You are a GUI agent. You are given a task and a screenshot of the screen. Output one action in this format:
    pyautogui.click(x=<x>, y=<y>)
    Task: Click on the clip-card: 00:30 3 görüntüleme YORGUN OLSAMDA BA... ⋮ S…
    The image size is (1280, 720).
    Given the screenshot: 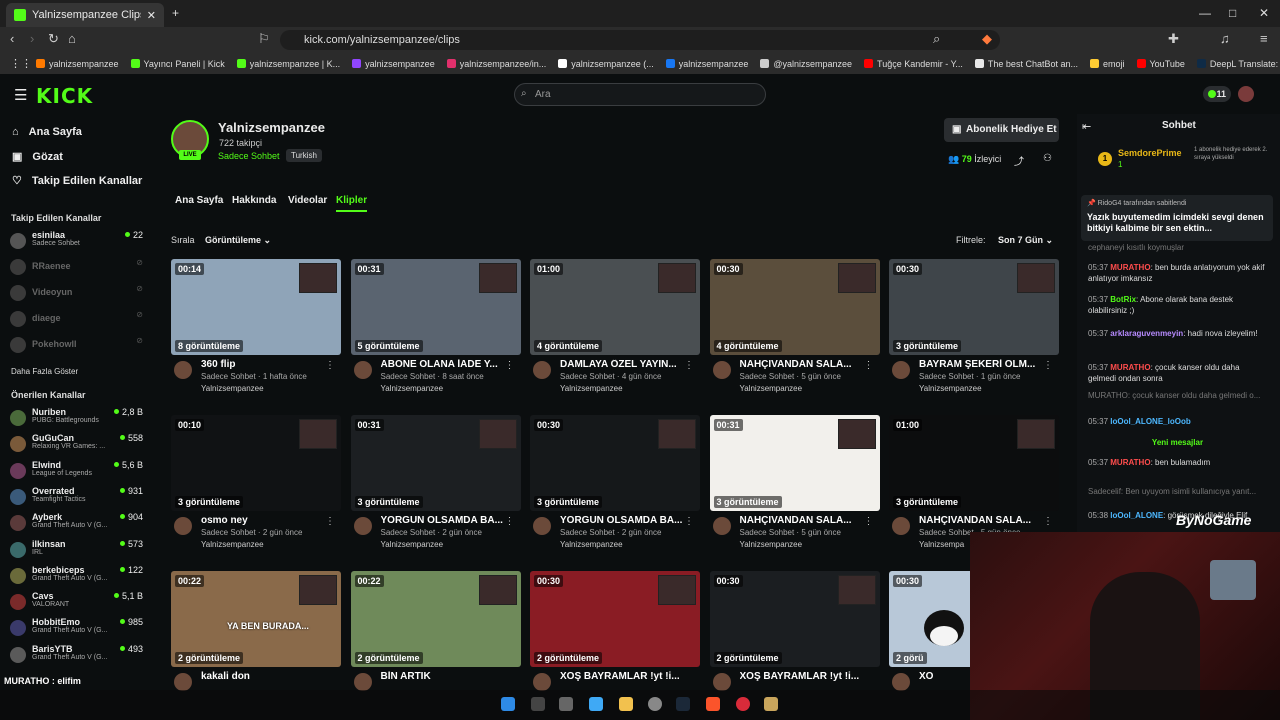 What is the action you would take?
    pyautogui.click(x=615, y=490)
    